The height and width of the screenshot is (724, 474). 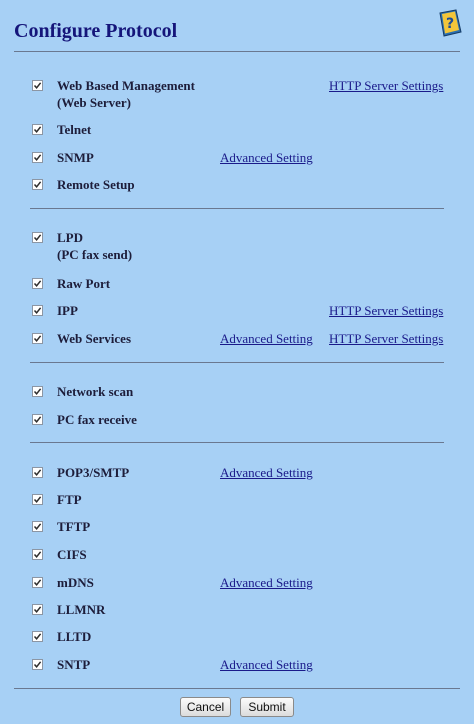 I want to click on advanced-setting-link-pop3-smtp: Advanced Setting, so click(x=266, y=473).